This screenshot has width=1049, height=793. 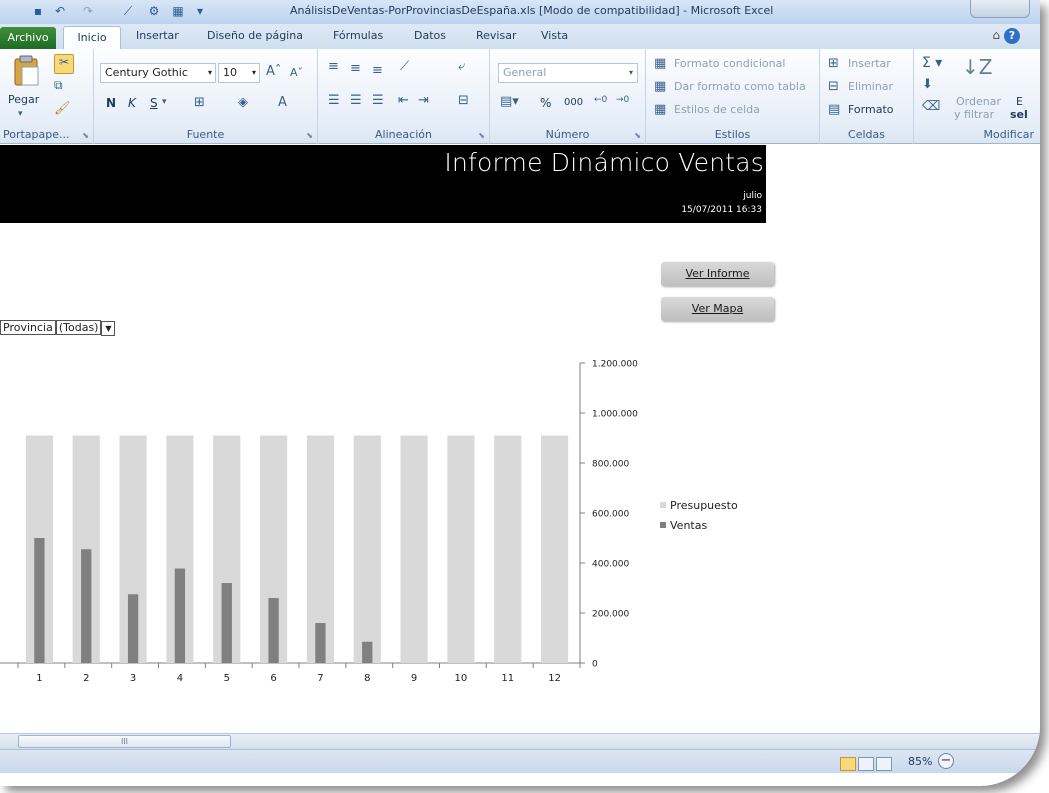 What do you see at coordinates (622, 100) in the screenshot?
I see `decrease-decimal-icon: →0` at bounding box center [622, 100].